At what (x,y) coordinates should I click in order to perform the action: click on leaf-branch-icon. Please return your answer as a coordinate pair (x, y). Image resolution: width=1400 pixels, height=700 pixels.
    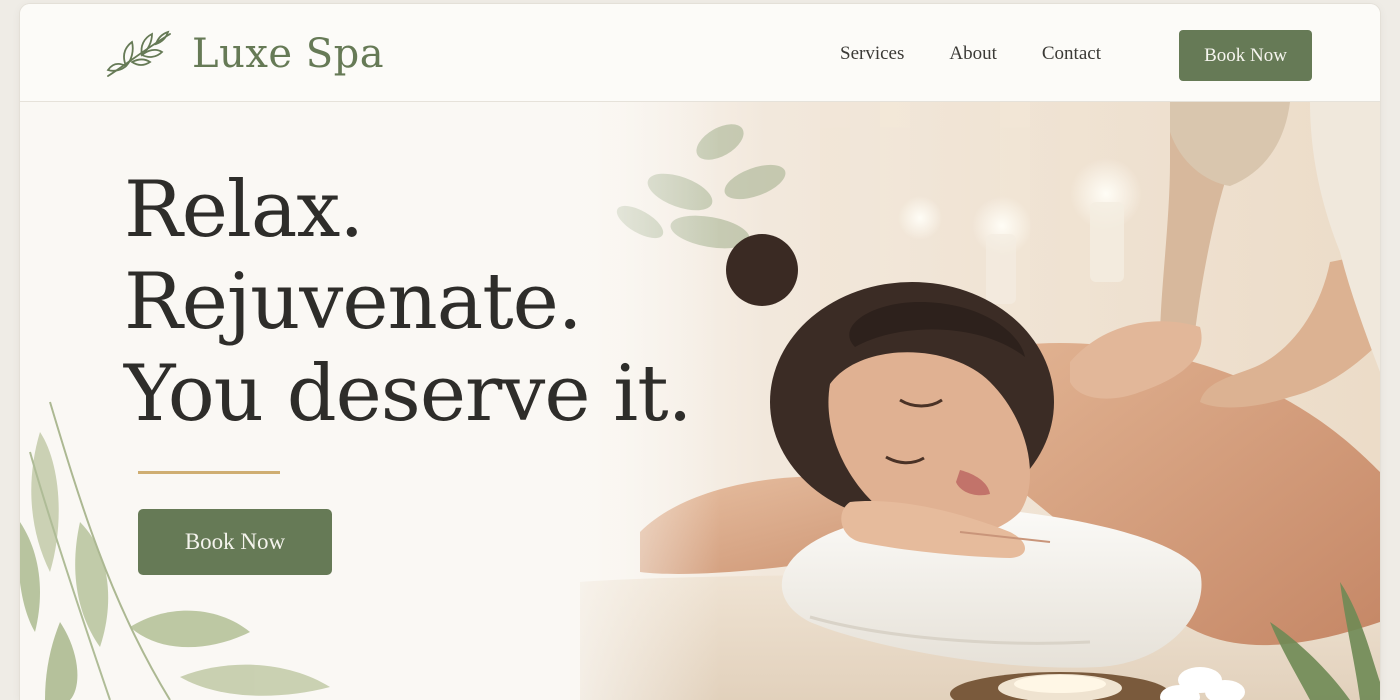
    Looking at the image, I should click on (138, 53).